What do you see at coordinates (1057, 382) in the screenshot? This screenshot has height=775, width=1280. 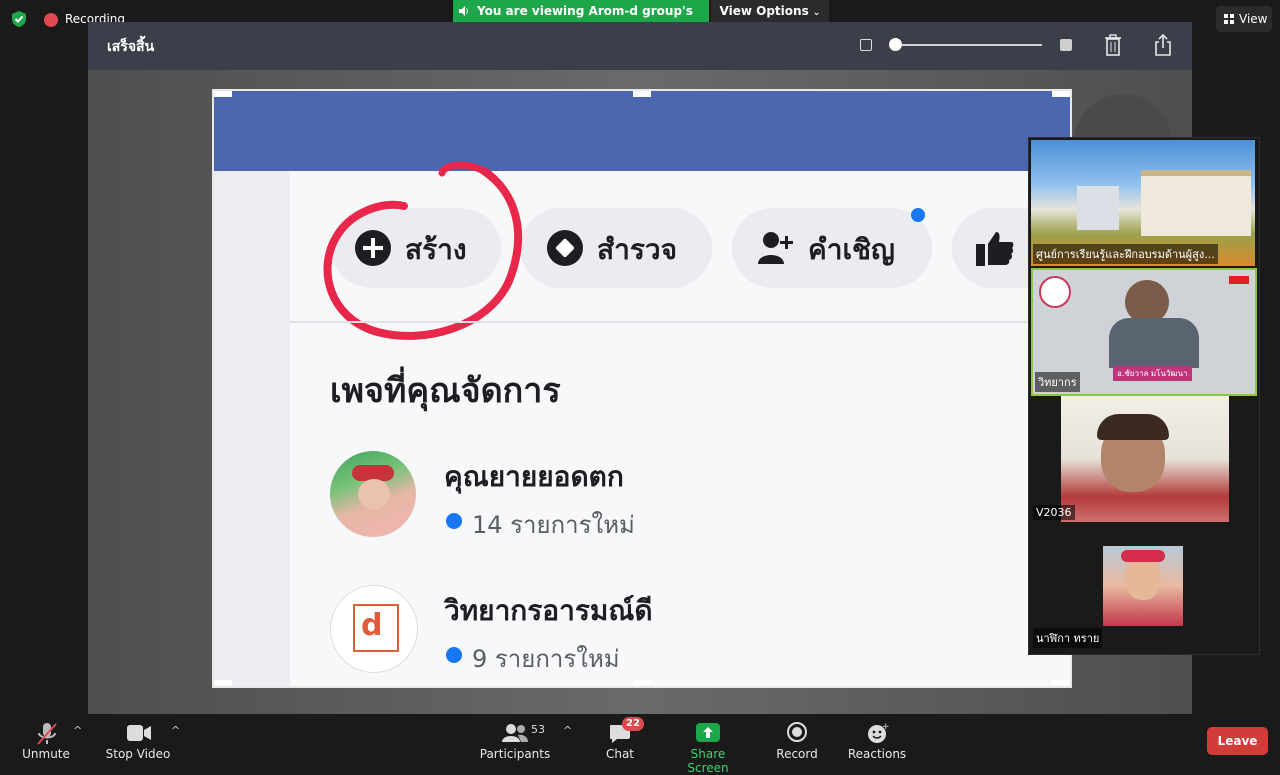 I see `participant-name: วิทยากร` at bounding box center [1057, 382].